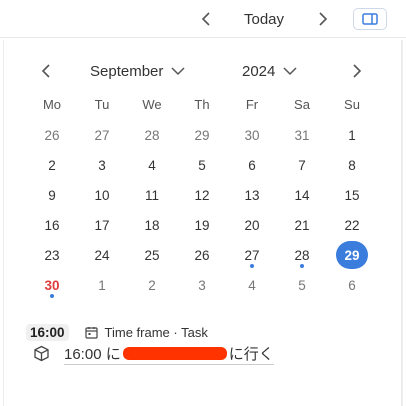 The height and width of the screenshot is (406, 406). What do you see at coordinates (52, 225) in the screenshot?
I see `day-cell: 16` at bounding box center [52, 225].